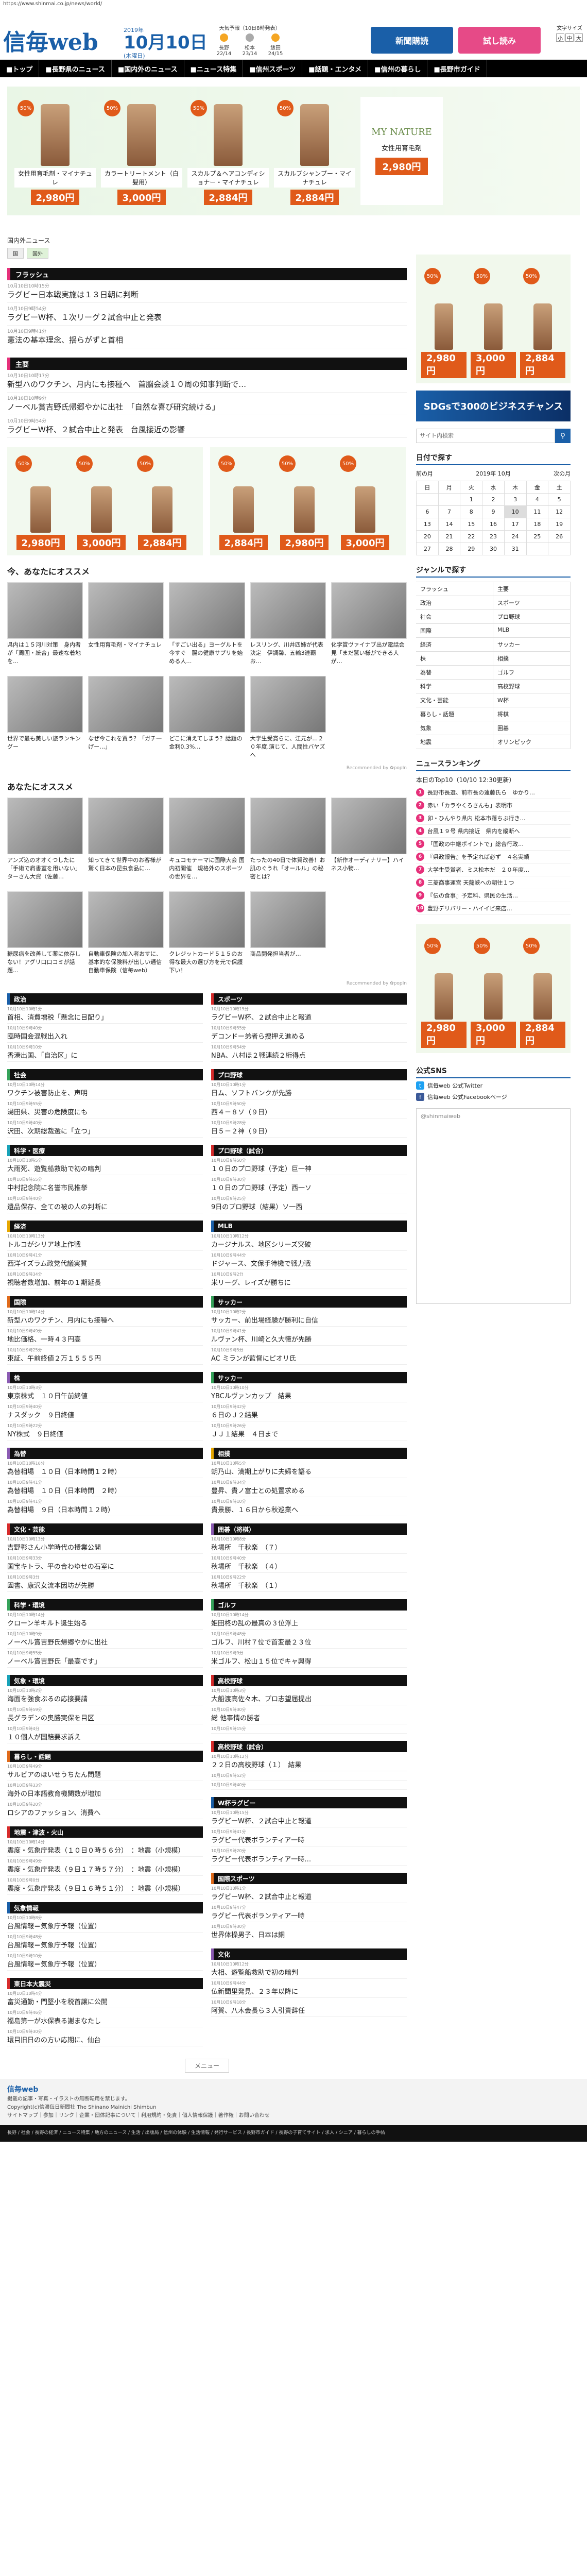 The image size is (587, 2576). I want to click on cal-day: 5, so click(559, 499).